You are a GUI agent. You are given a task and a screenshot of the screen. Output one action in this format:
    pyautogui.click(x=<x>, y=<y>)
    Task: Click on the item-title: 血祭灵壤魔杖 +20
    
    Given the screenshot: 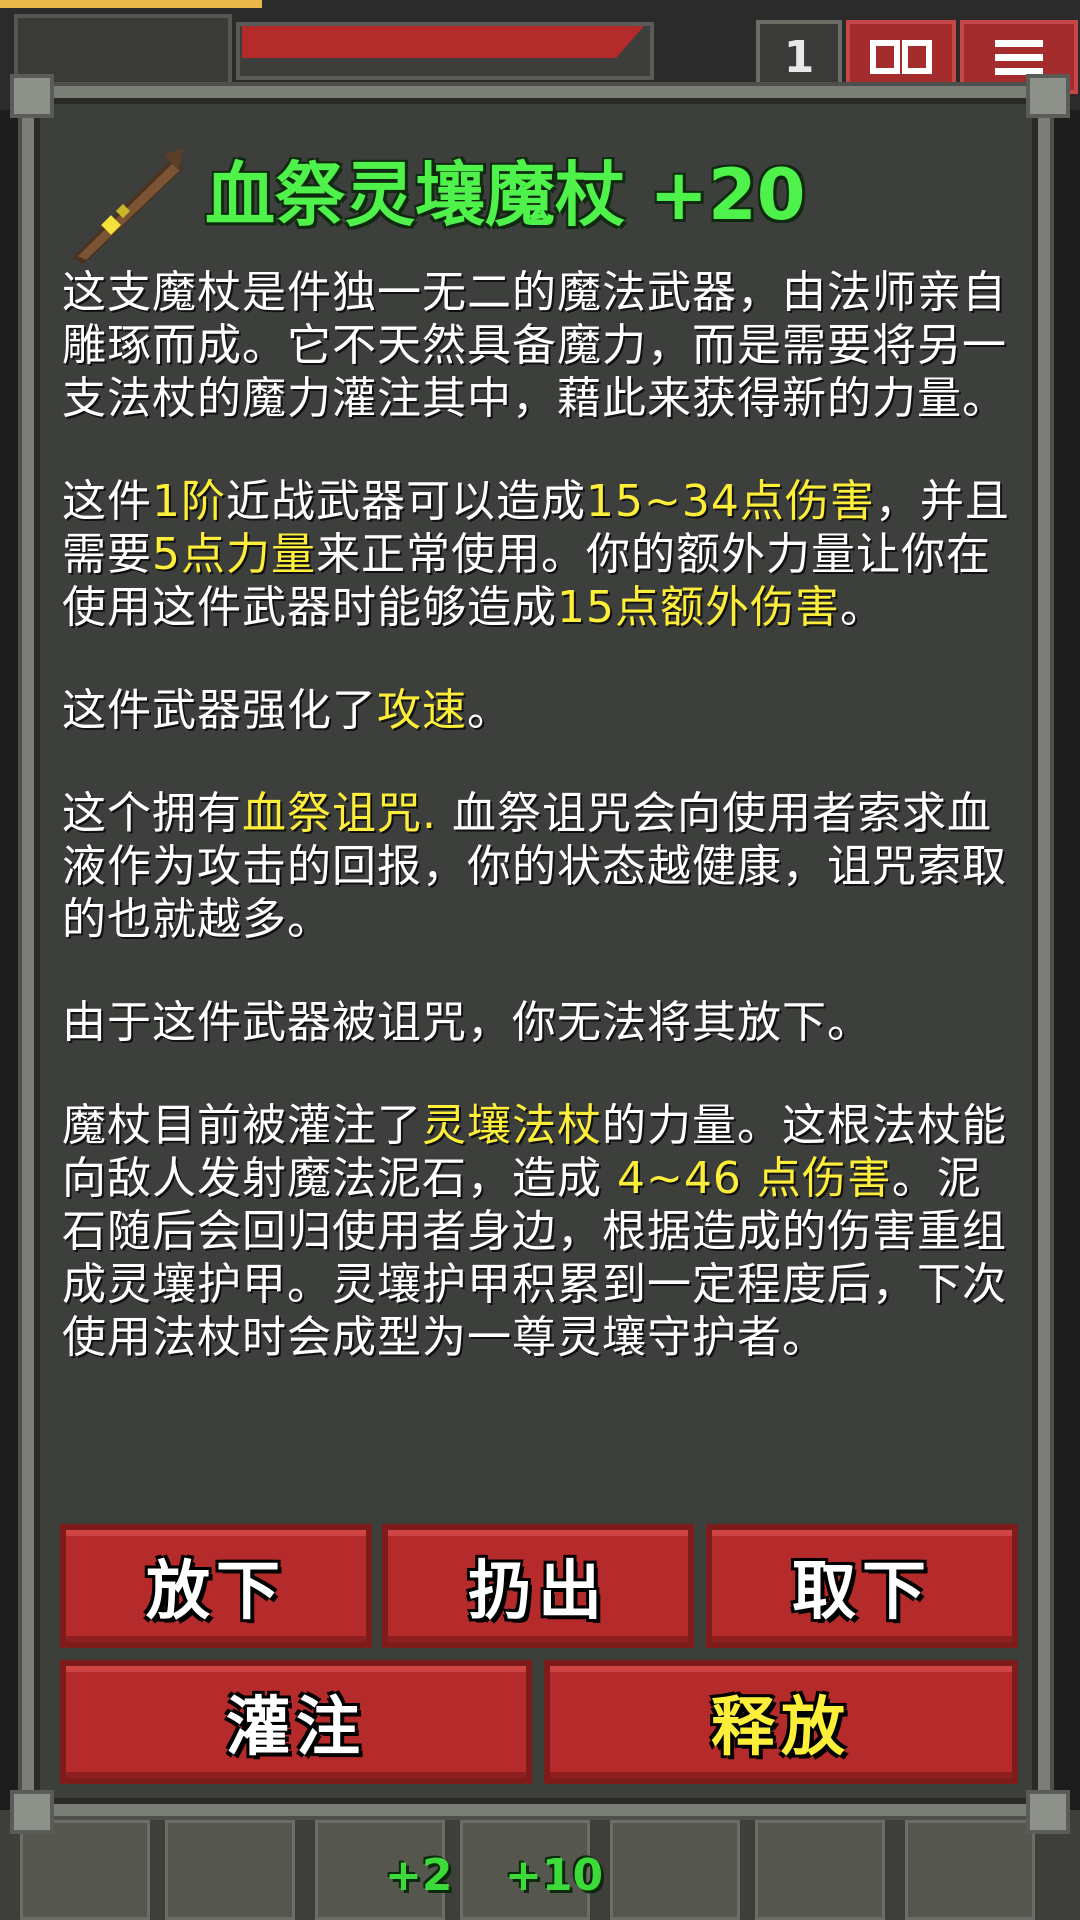 What is the action you would take?
    pyautogui.click(x=505, y=195)
    